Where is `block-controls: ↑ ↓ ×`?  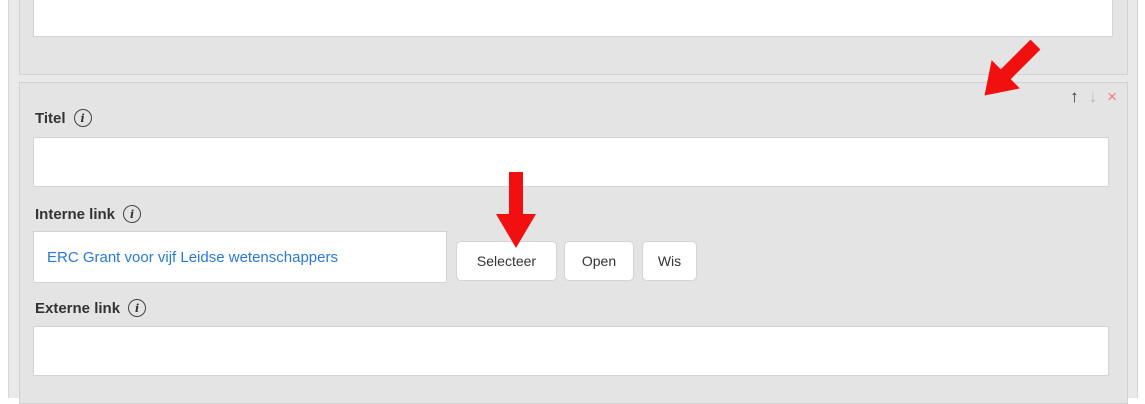
block-controls: ↑ ↓ × is located at coordinates (1093, 97).